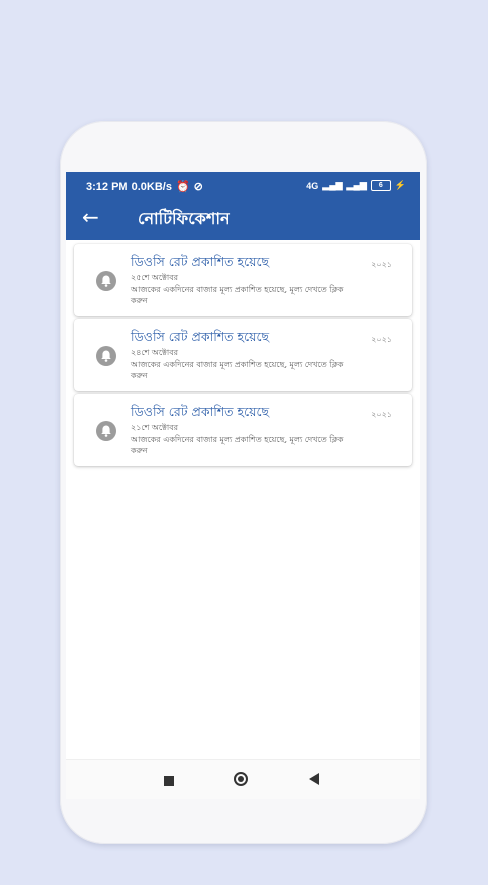 The height and width of the screenshot is (885, 488). I want to click on circle-icon, so click(241, 779).